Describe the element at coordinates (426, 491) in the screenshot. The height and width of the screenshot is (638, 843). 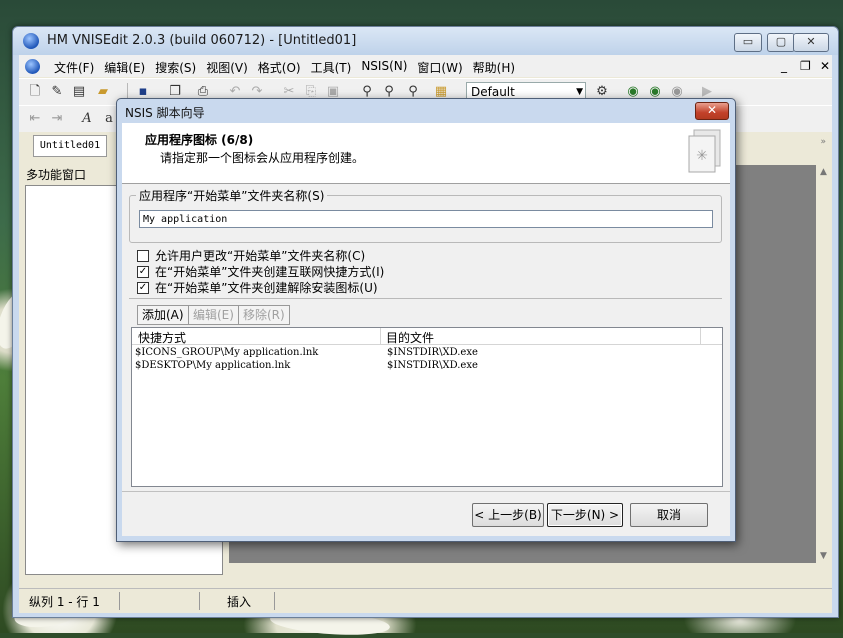
I see `footer-divider` at that location.